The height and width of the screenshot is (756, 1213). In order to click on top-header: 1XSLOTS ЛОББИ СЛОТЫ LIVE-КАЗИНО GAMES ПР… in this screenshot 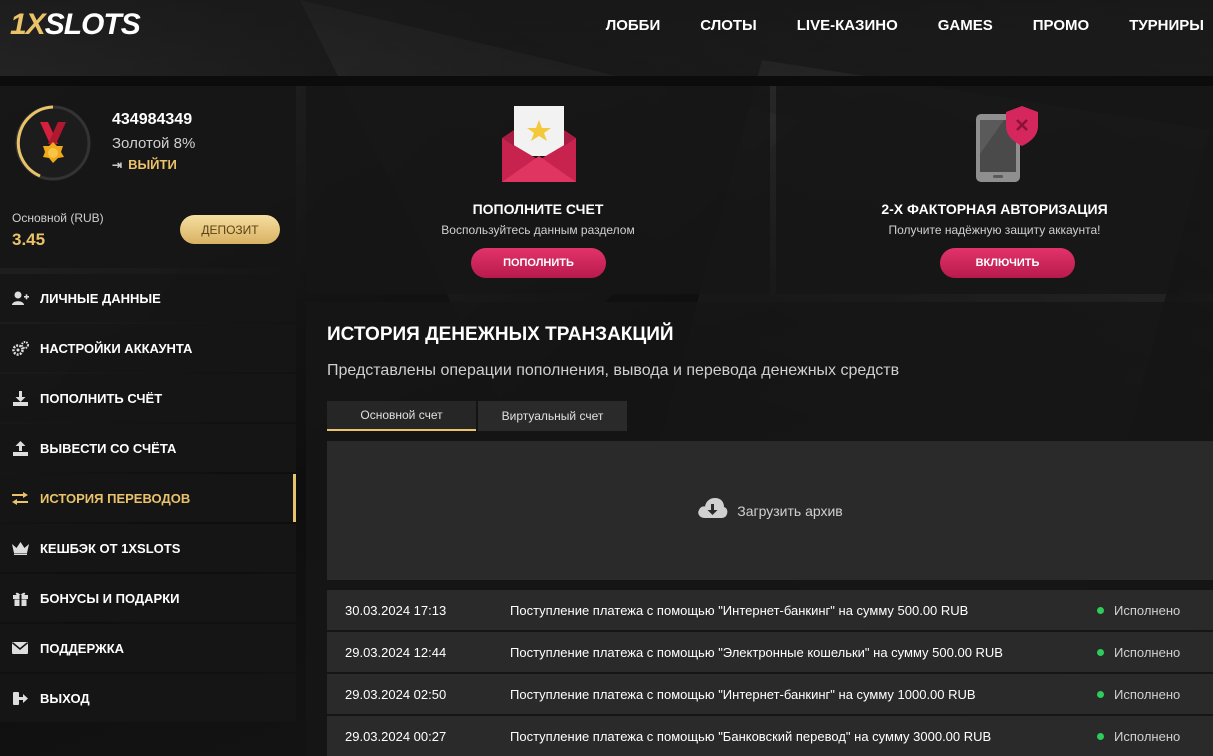, I will do `click(606, 38)`.